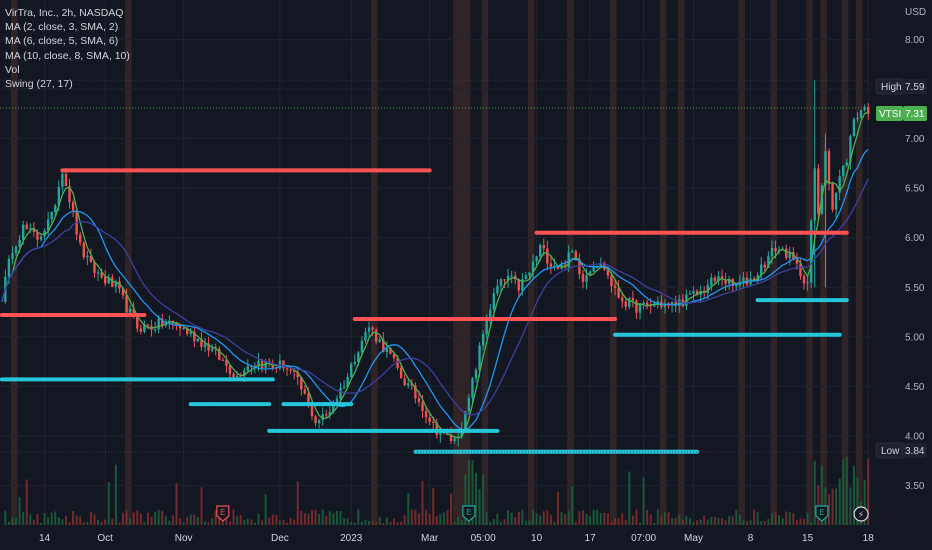  What do you see at coordinates (67, 41) in the screenshot?
I see `legend-indicator-ma-6: MA (6, close, 5, SMA, 6)` at bounding box center [67, 41].